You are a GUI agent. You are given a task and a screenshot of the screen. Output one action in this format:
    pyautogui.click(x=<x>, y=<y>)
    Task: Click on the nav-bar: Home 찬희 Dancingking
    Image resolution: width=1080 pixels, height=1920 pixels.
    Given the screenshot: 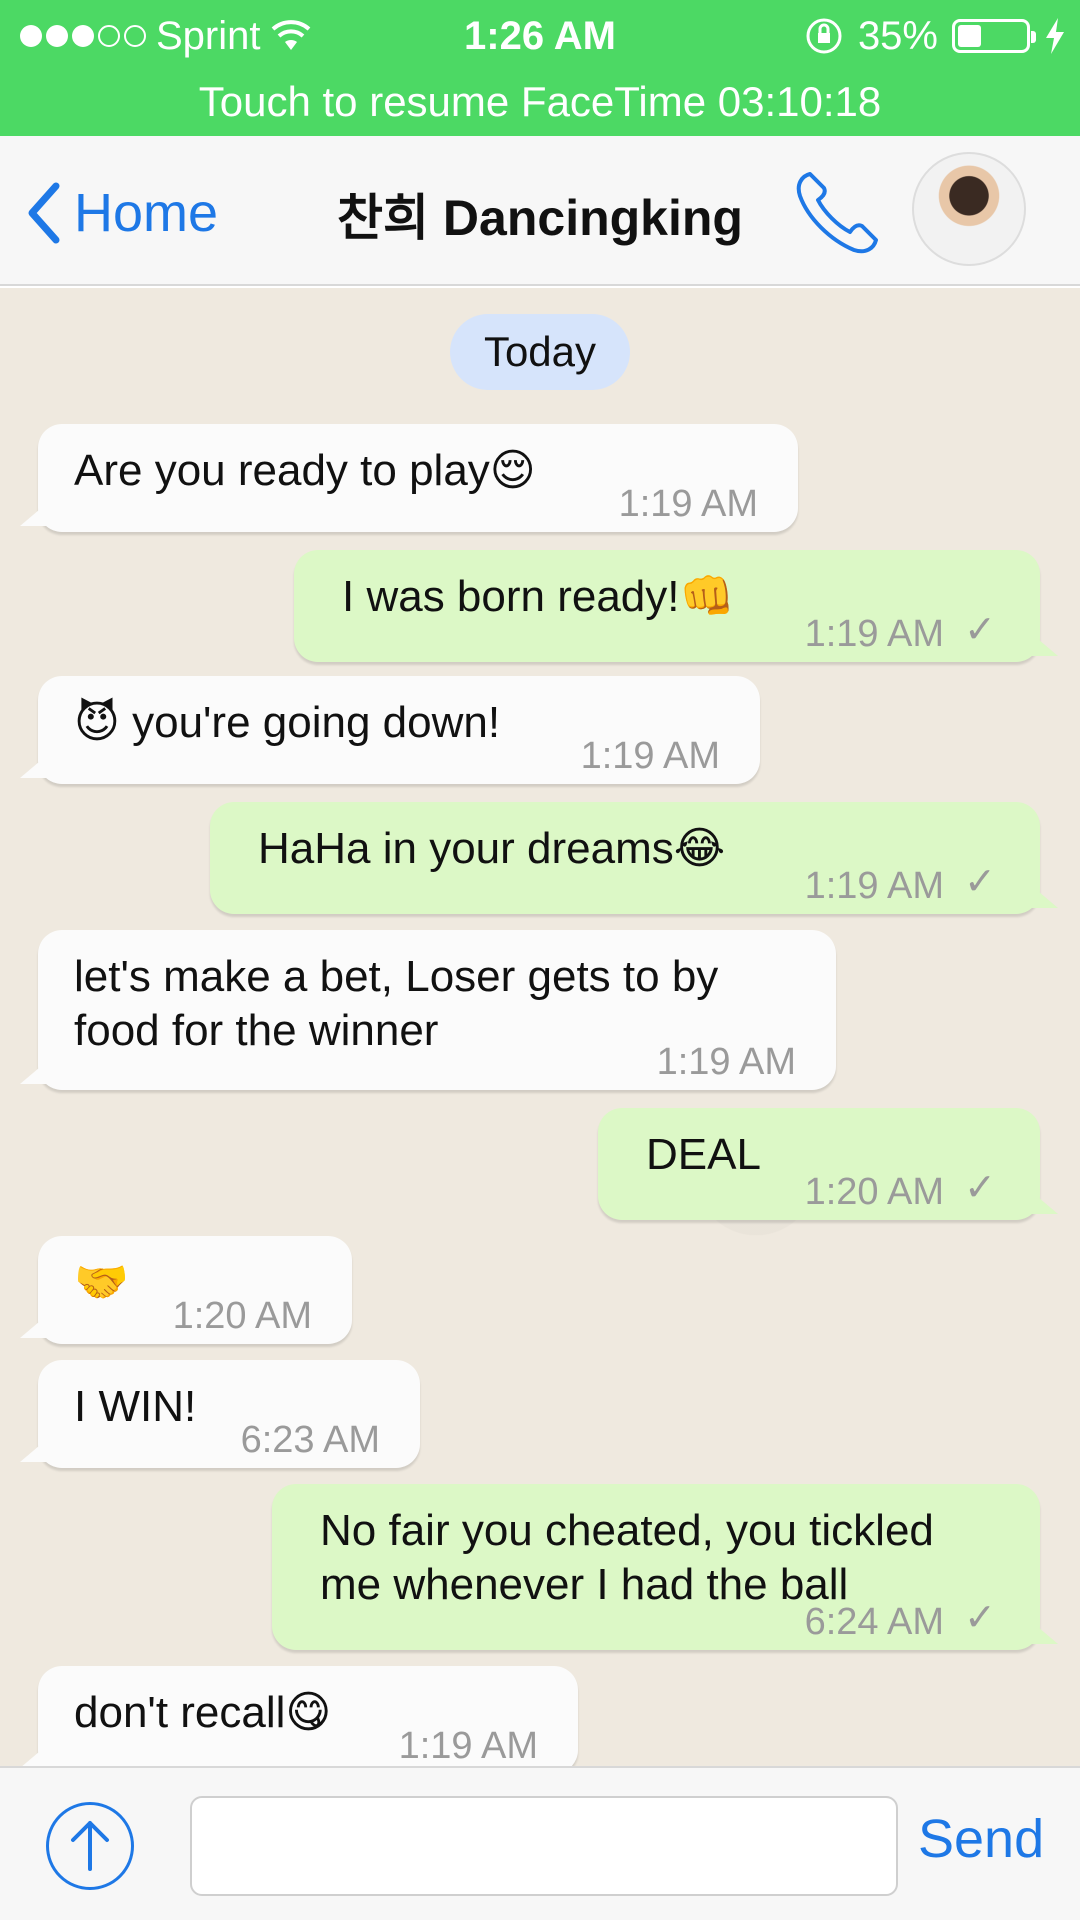 What is the action you would take?
    pyautogui.click(x=540, y=211)
    